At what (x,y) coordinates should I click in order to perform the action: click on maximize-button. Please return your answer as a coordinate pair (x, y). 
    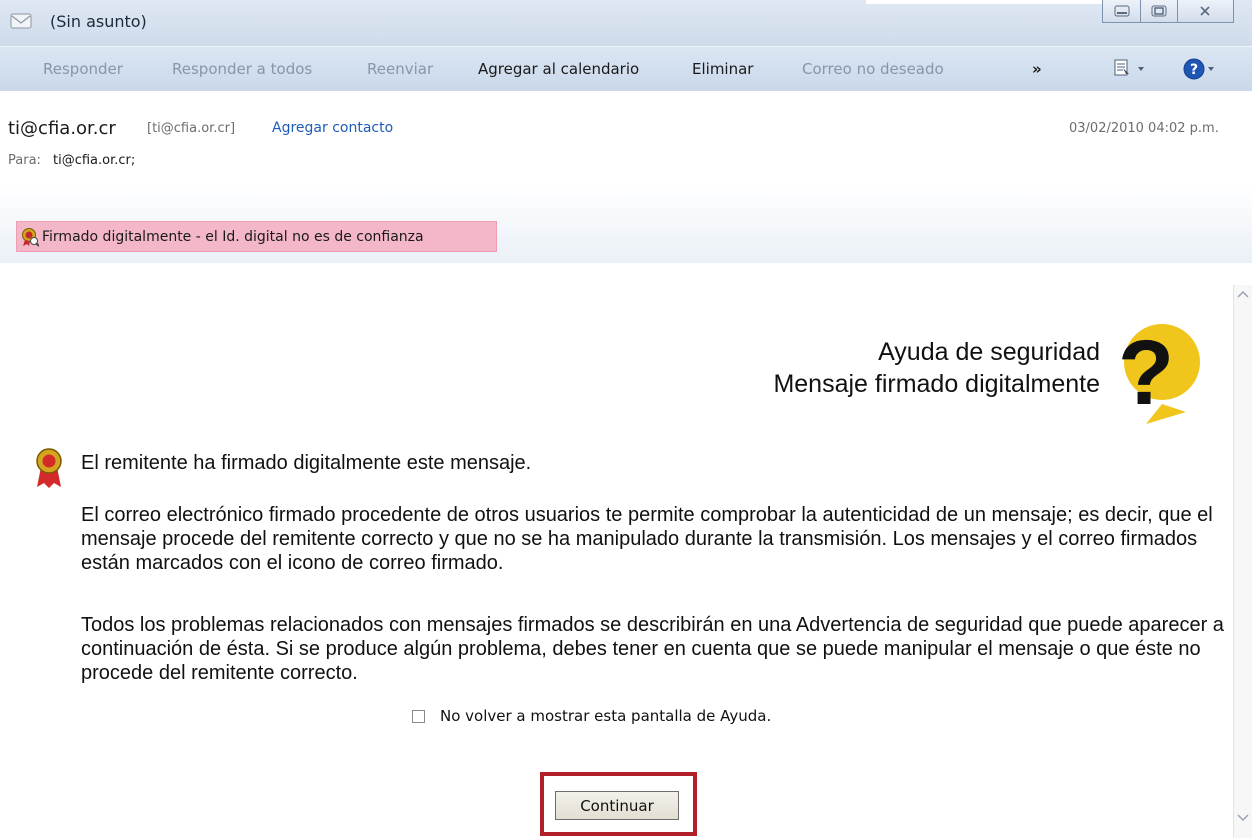
    Looking at the image, I should click on (1159, 11).